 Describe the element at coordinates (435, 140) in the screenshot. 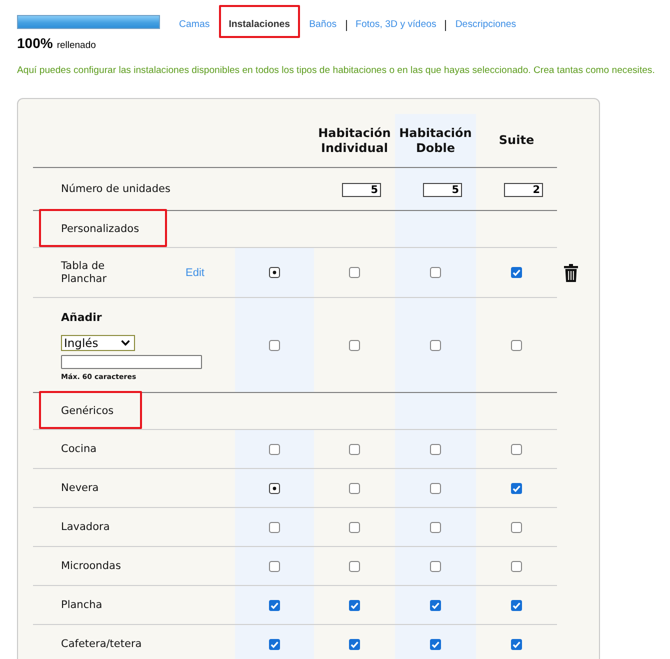

I see `column-header: Habitación Doble` at that location.